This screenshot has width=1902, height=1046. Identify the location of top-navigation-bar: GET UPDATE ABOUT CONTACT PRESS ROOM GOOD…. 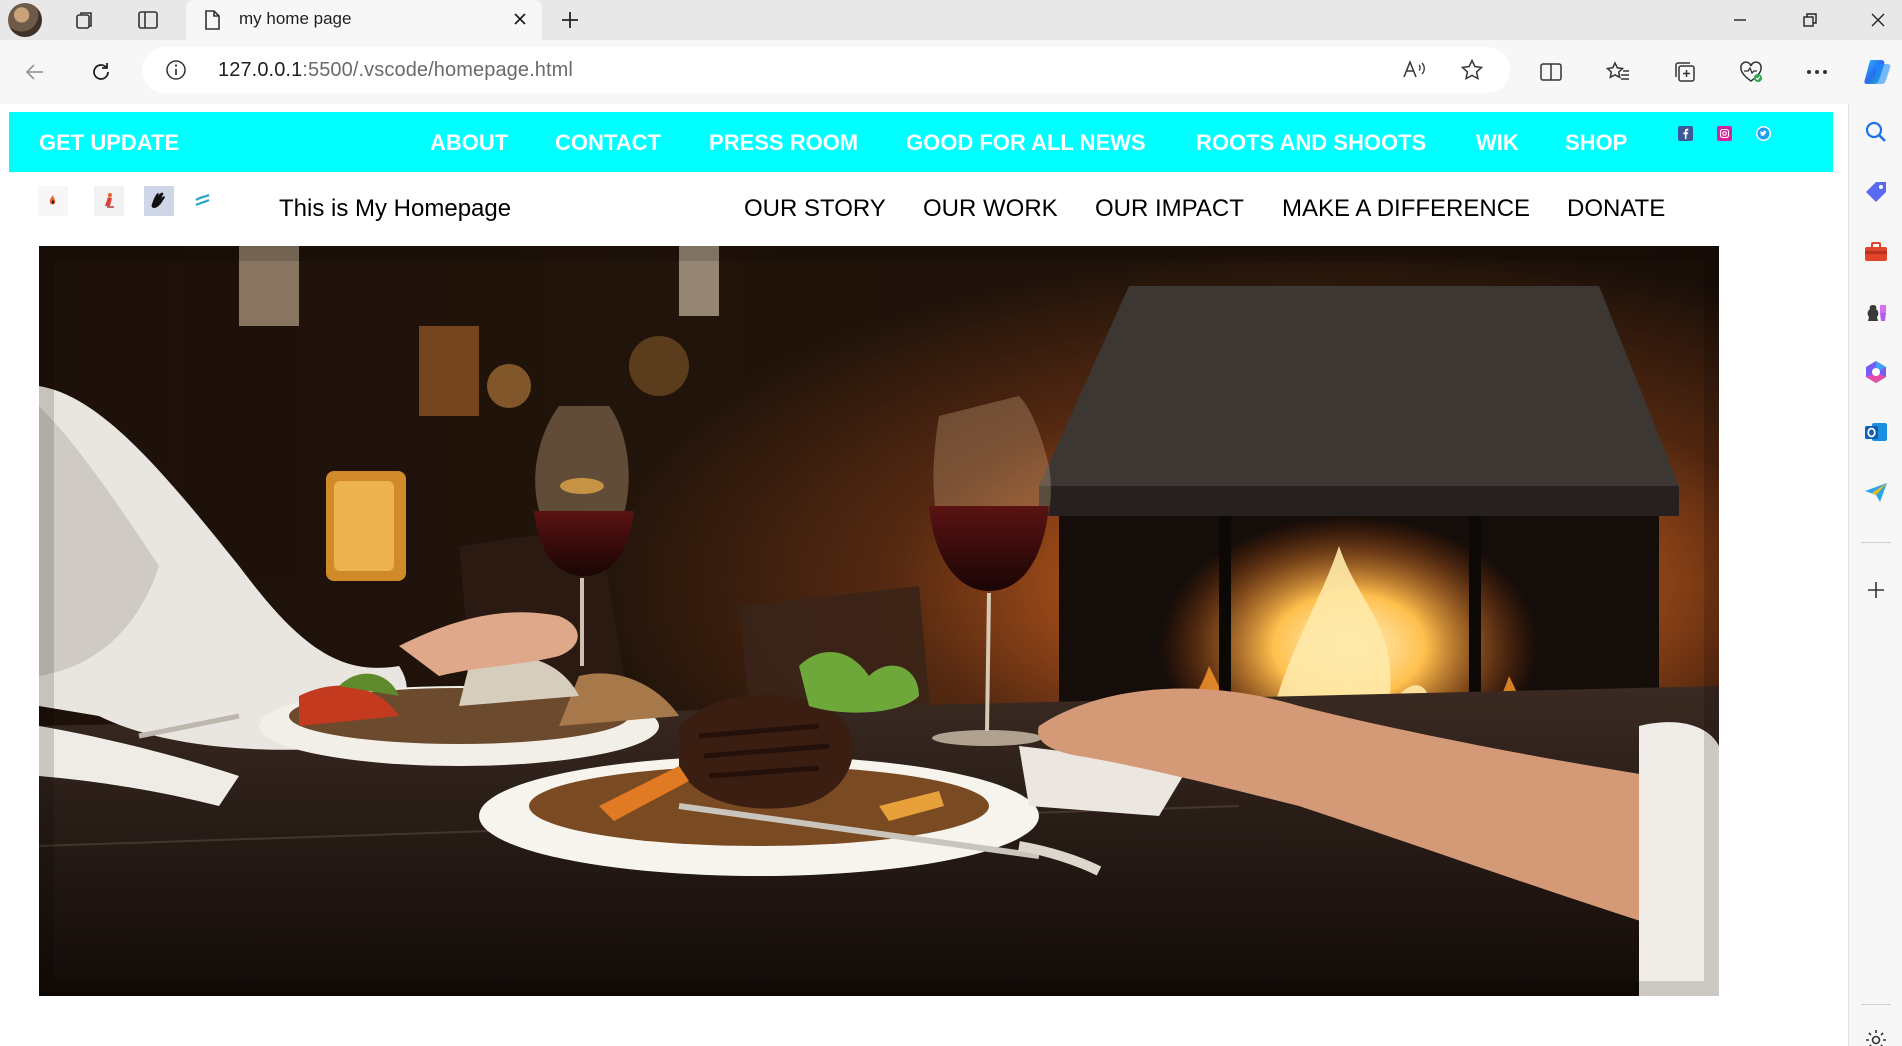
(921, 142).